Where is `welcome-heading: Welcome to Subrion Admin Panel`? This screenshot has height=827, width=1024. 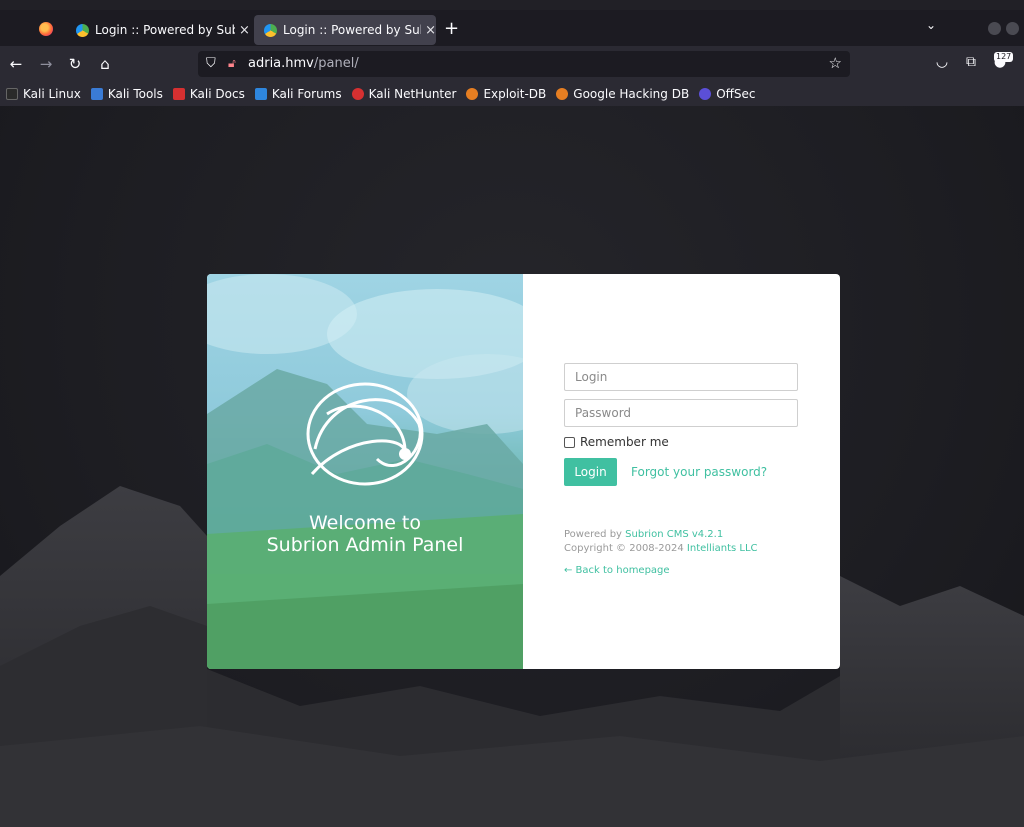
welcome-heading: Welcome to Subrion Admin Panel is located at coordinates (365, 534).